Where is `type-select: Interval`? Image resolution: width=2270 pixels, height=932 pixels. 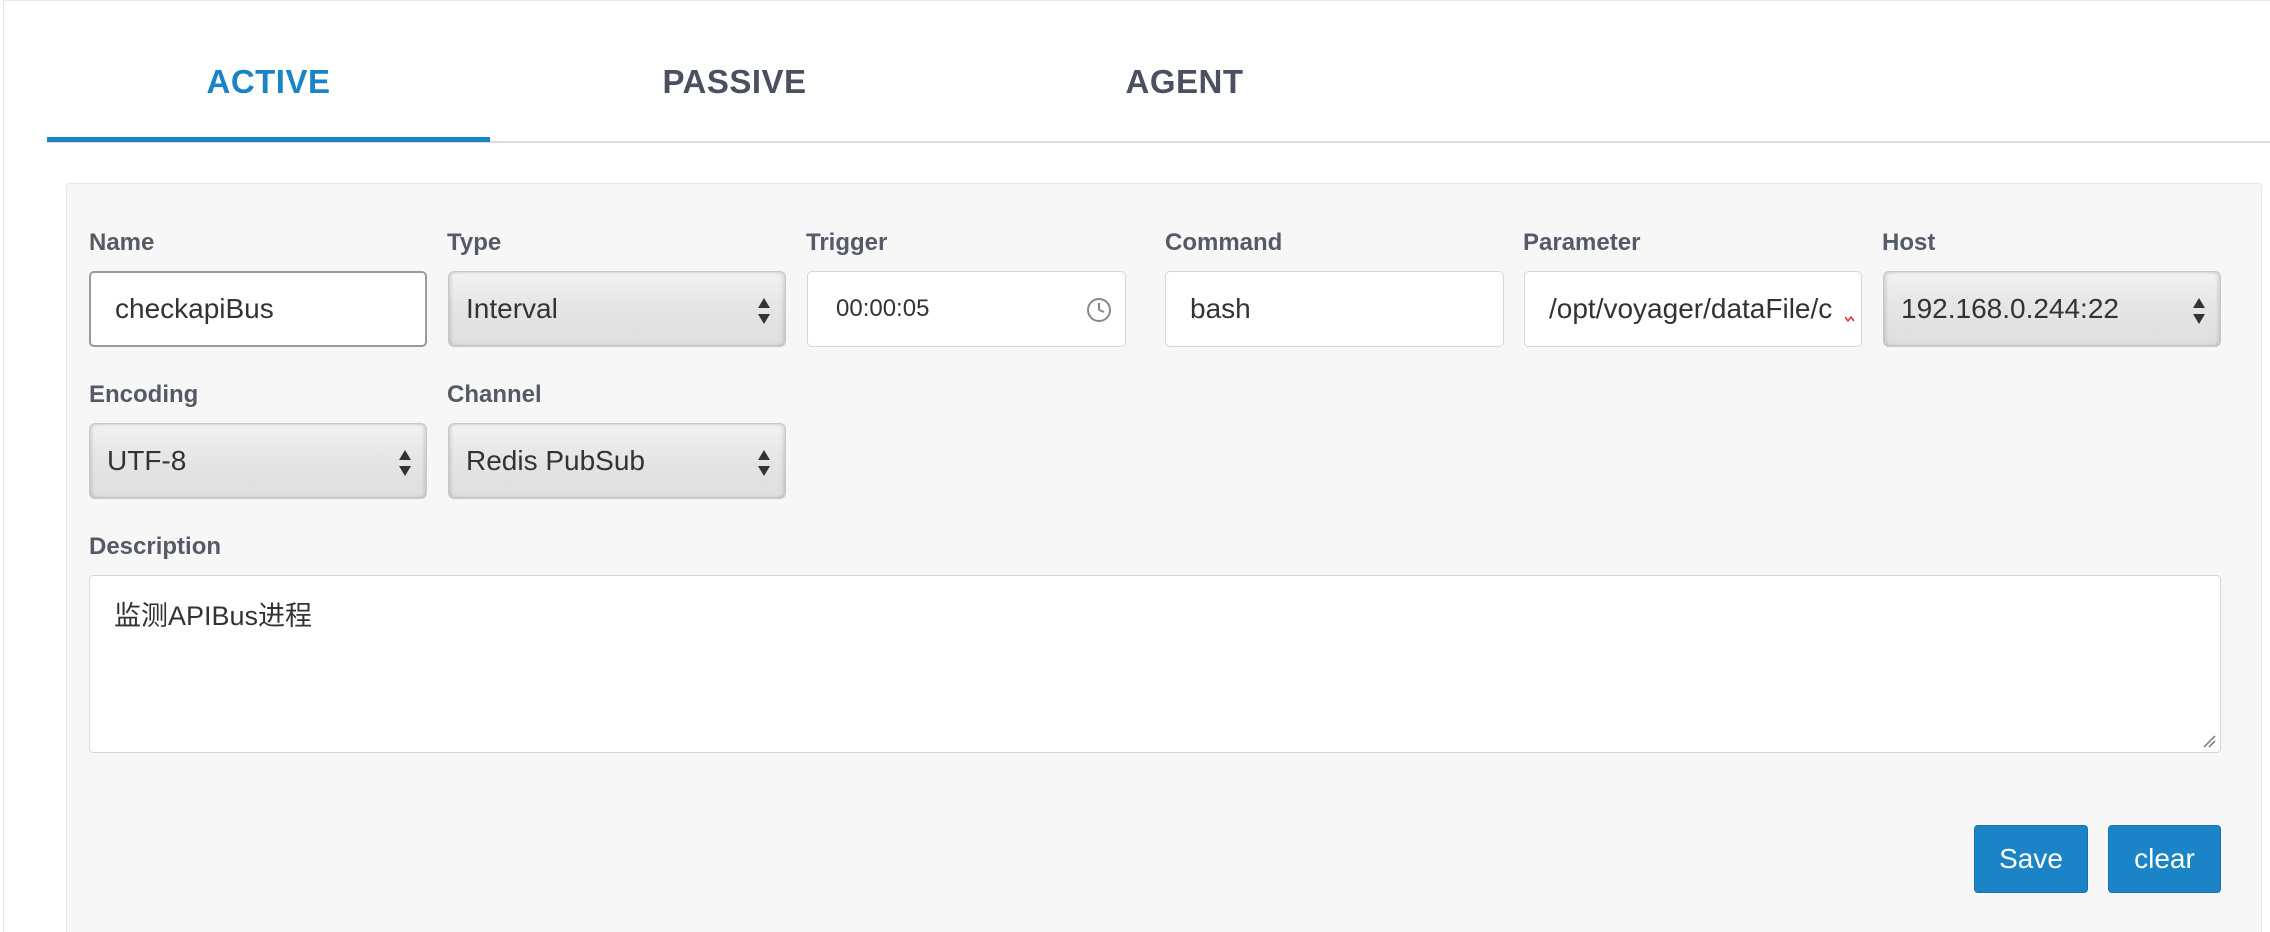
type-select: Interval is located at coordinates (617, 309).